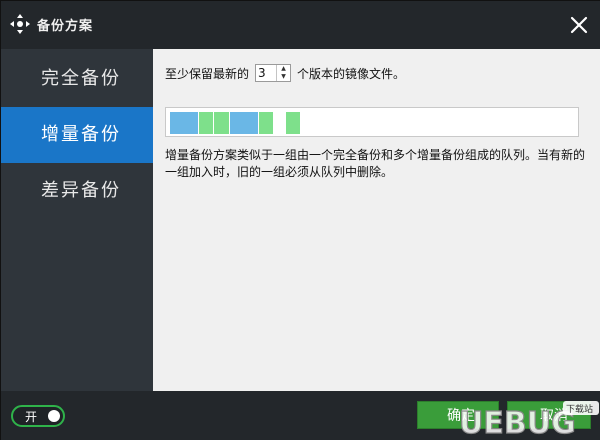 This screenshot has height=440, width=600. Describe the element at coordinates (81, 190) in the screenshot. I see `sidebar-item-label: 差异备份` at that location.